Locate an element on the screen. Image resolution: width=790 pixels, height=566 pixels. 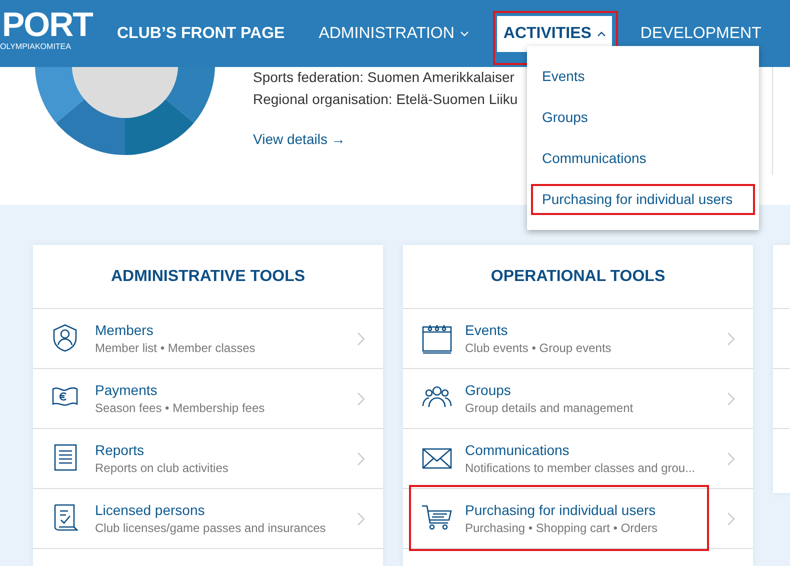
tool-title: Members is located at coordinates (124, 330).